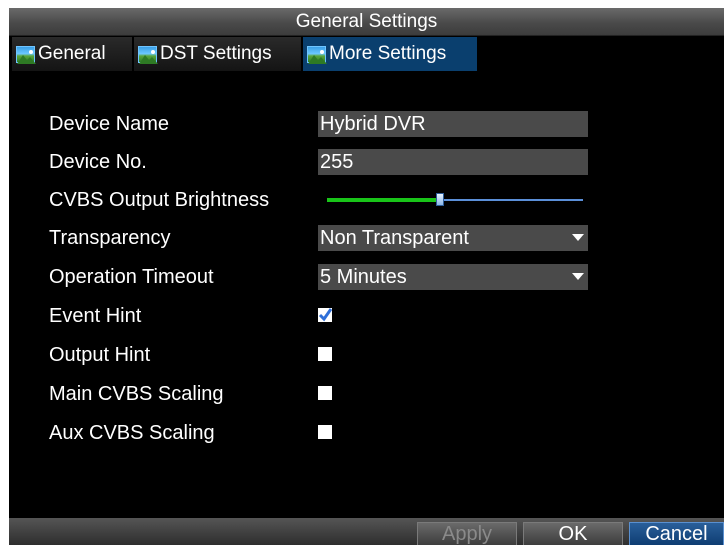 This screenshot has height=545, width=724. I want to click on cvbs-brightness-slider, so click(455, 200).